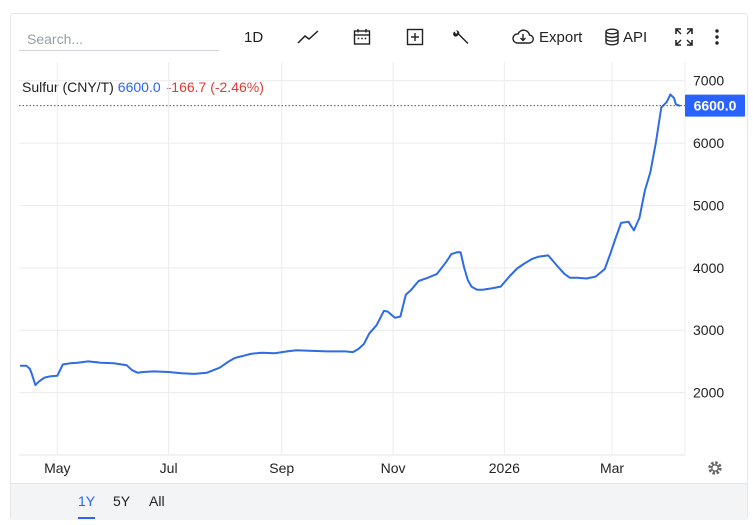 This screenshot has height=525, width=753. What do you see at coordinates (715, 468) in the screenshot?
I see `chart-settings-button` at bounding box center [715, 468].